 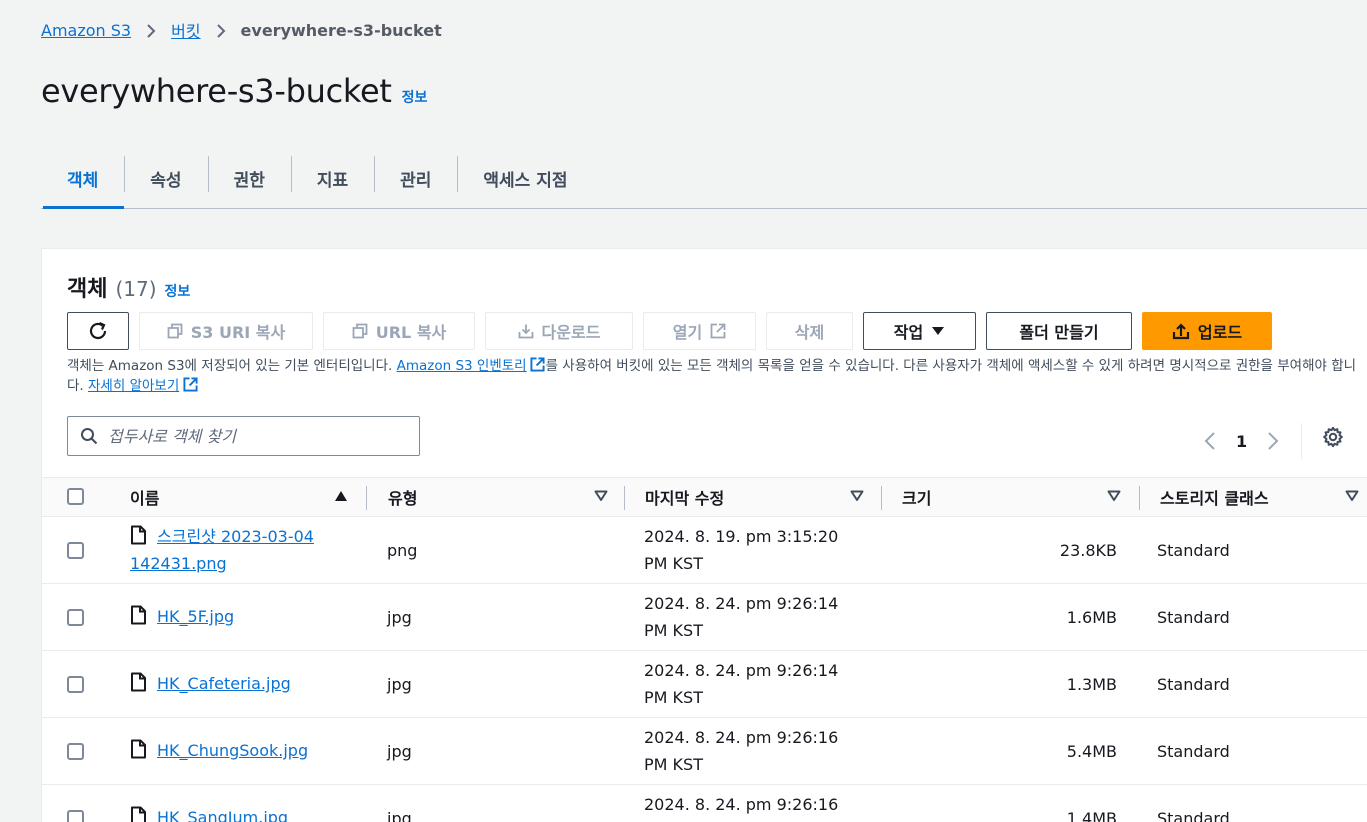 What do you see at coordinates (332, 178) in the screenshot?
I see `tab-metrics: 지표` at bounding box center [332, 178].